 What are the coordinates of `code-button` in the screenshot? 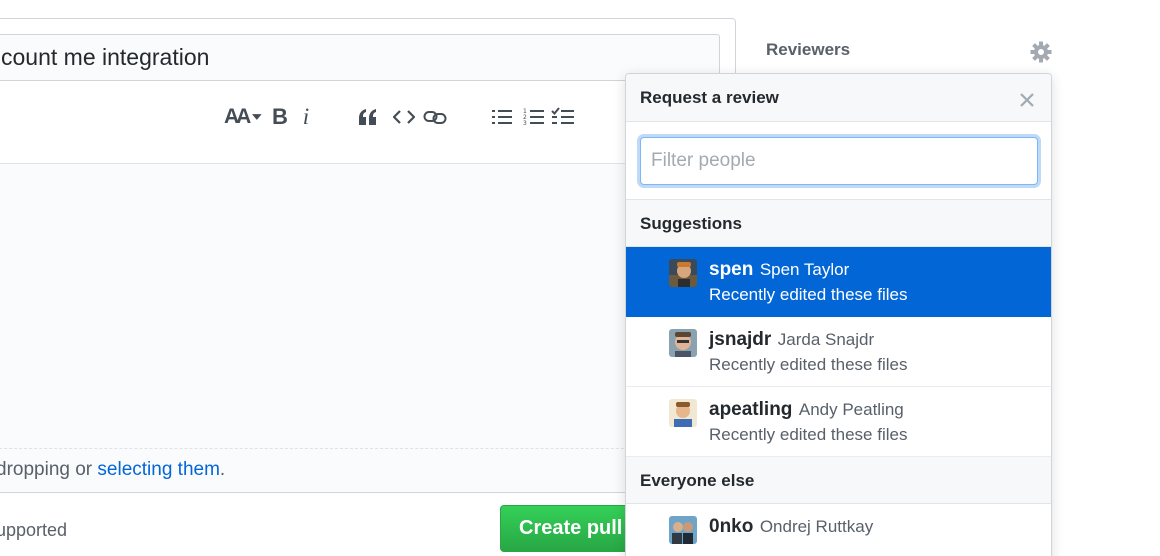 It's located at (404, 117).